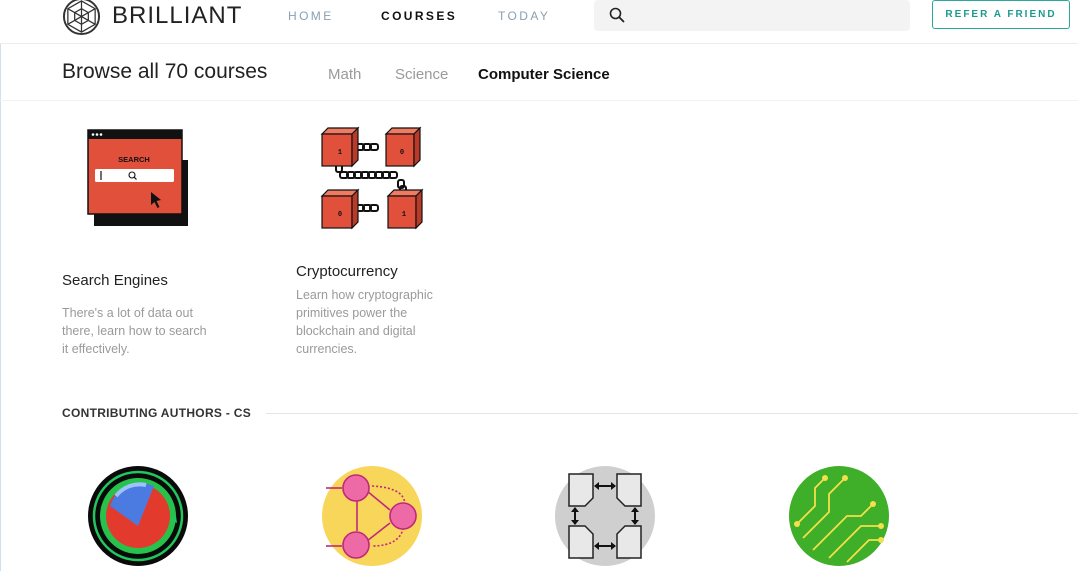 Image resolution: width=1078 pixels, height=571 pixels. What do you see at coordinates (347, 271) in the screenshot?
I see `course-title: Cryptocurrency` at bounding box center [347, 271].